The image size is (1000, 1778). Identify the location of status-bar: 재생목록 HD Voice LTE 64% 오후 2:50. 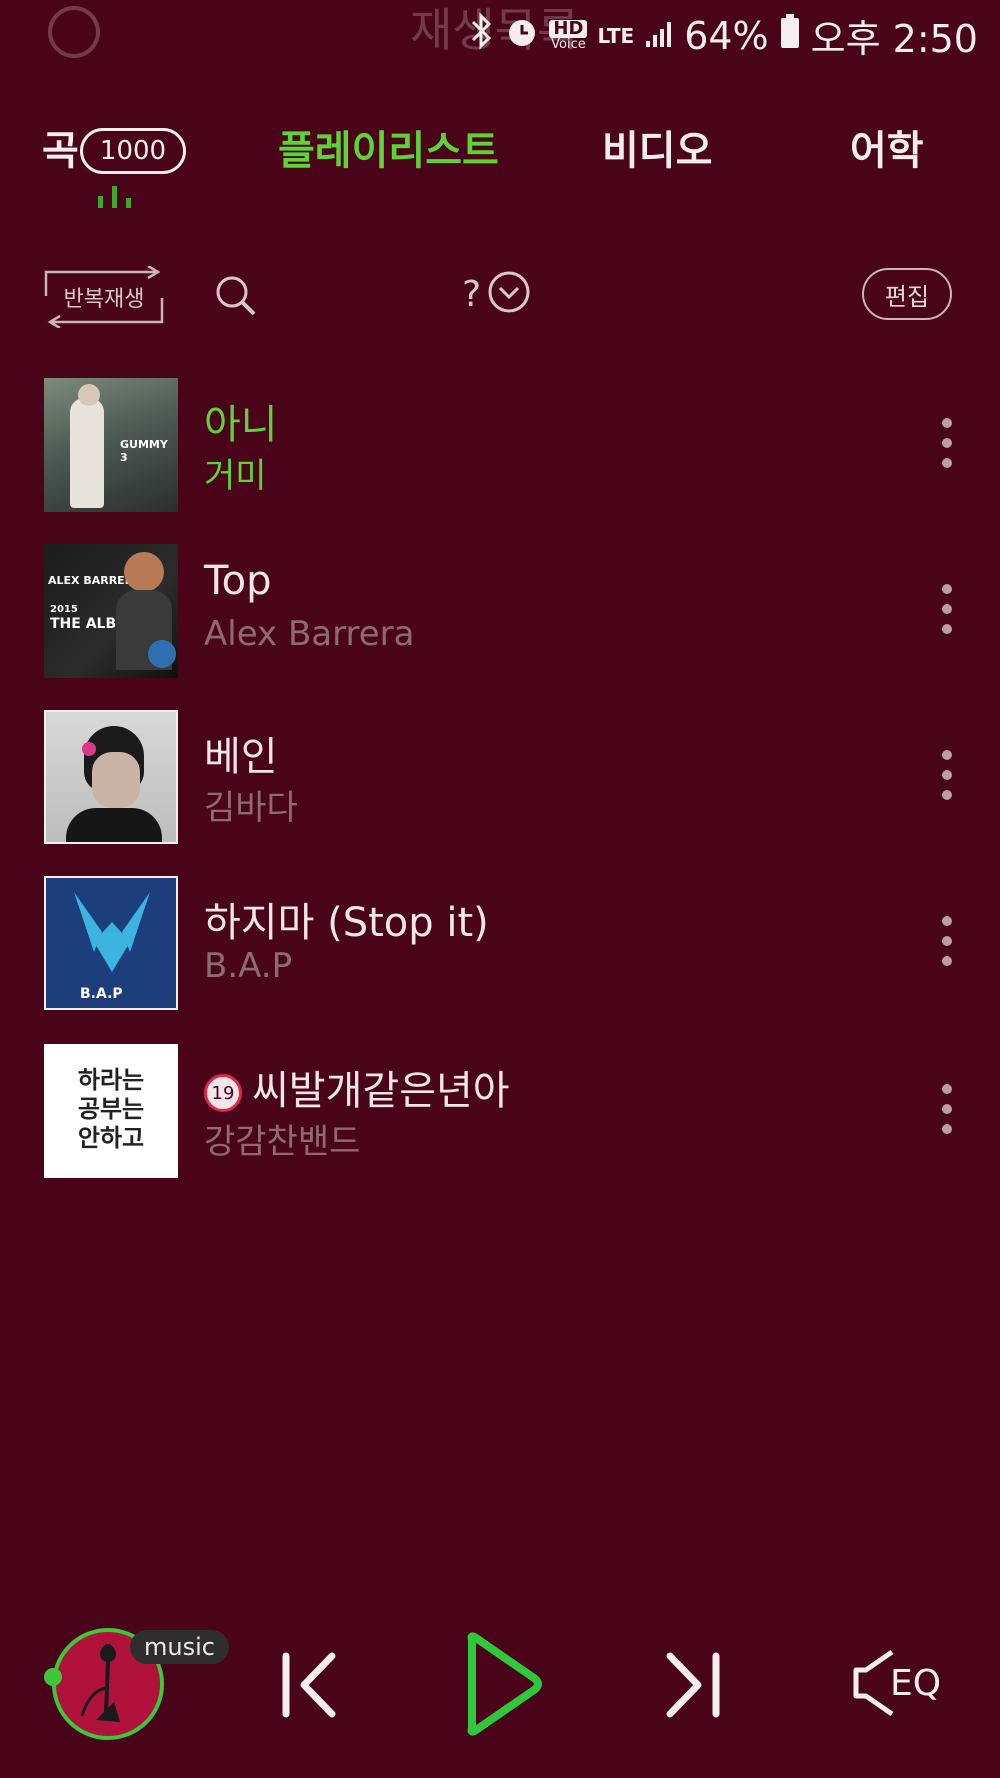
(500, 35).